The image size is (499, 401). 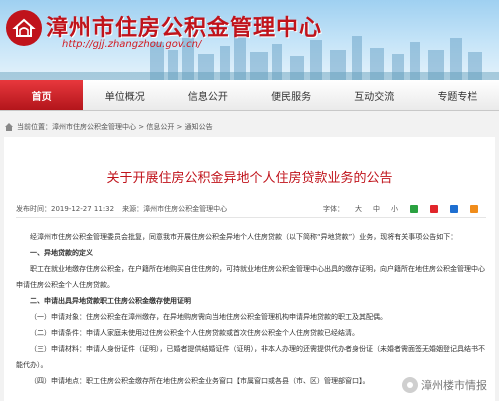 What do you see at coordinates (454, 209) in the screenshot?
I see `share-qzone-icon` at bounding box center [454, 209].